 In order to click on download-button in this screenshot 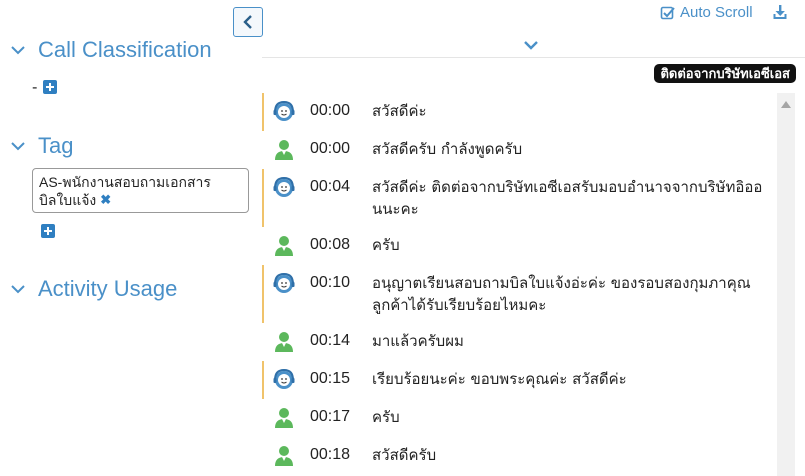, I will do `click(780, 14)`.